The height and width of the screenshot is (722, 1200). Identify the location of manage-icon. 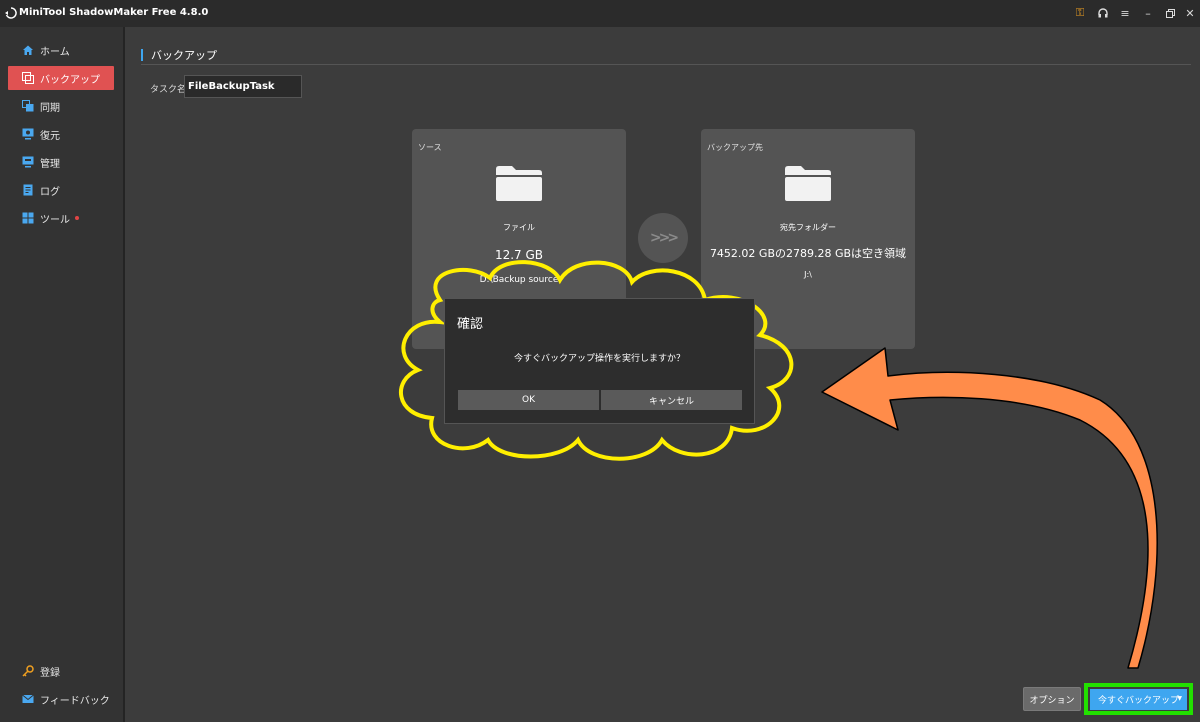
(28, 162).